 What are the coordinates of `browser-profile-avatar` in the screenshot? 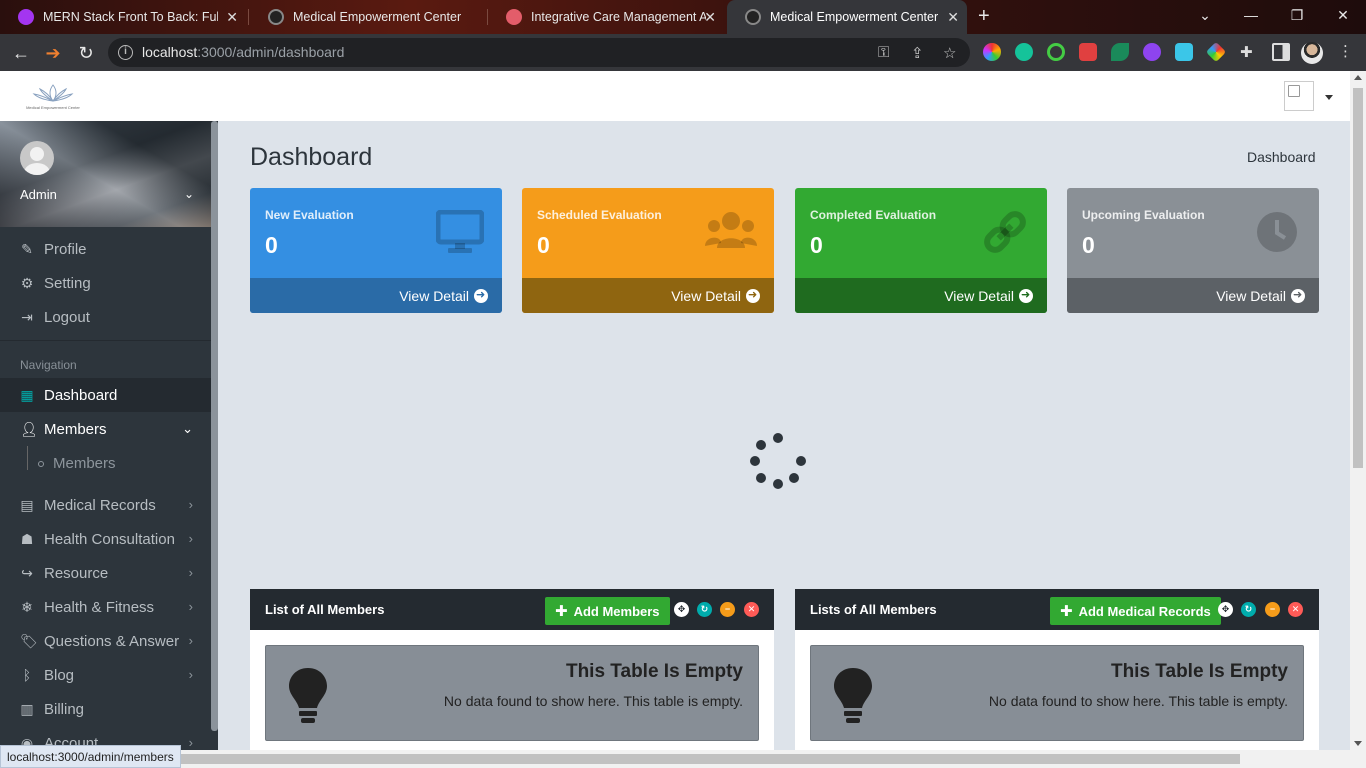 It's located at (1312, 53).